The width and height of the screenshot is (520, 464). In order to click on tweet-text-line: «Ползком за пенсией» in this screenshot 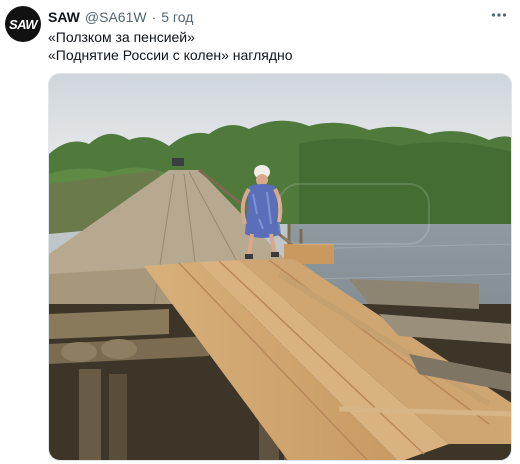, I will do `click(121, 37)`.